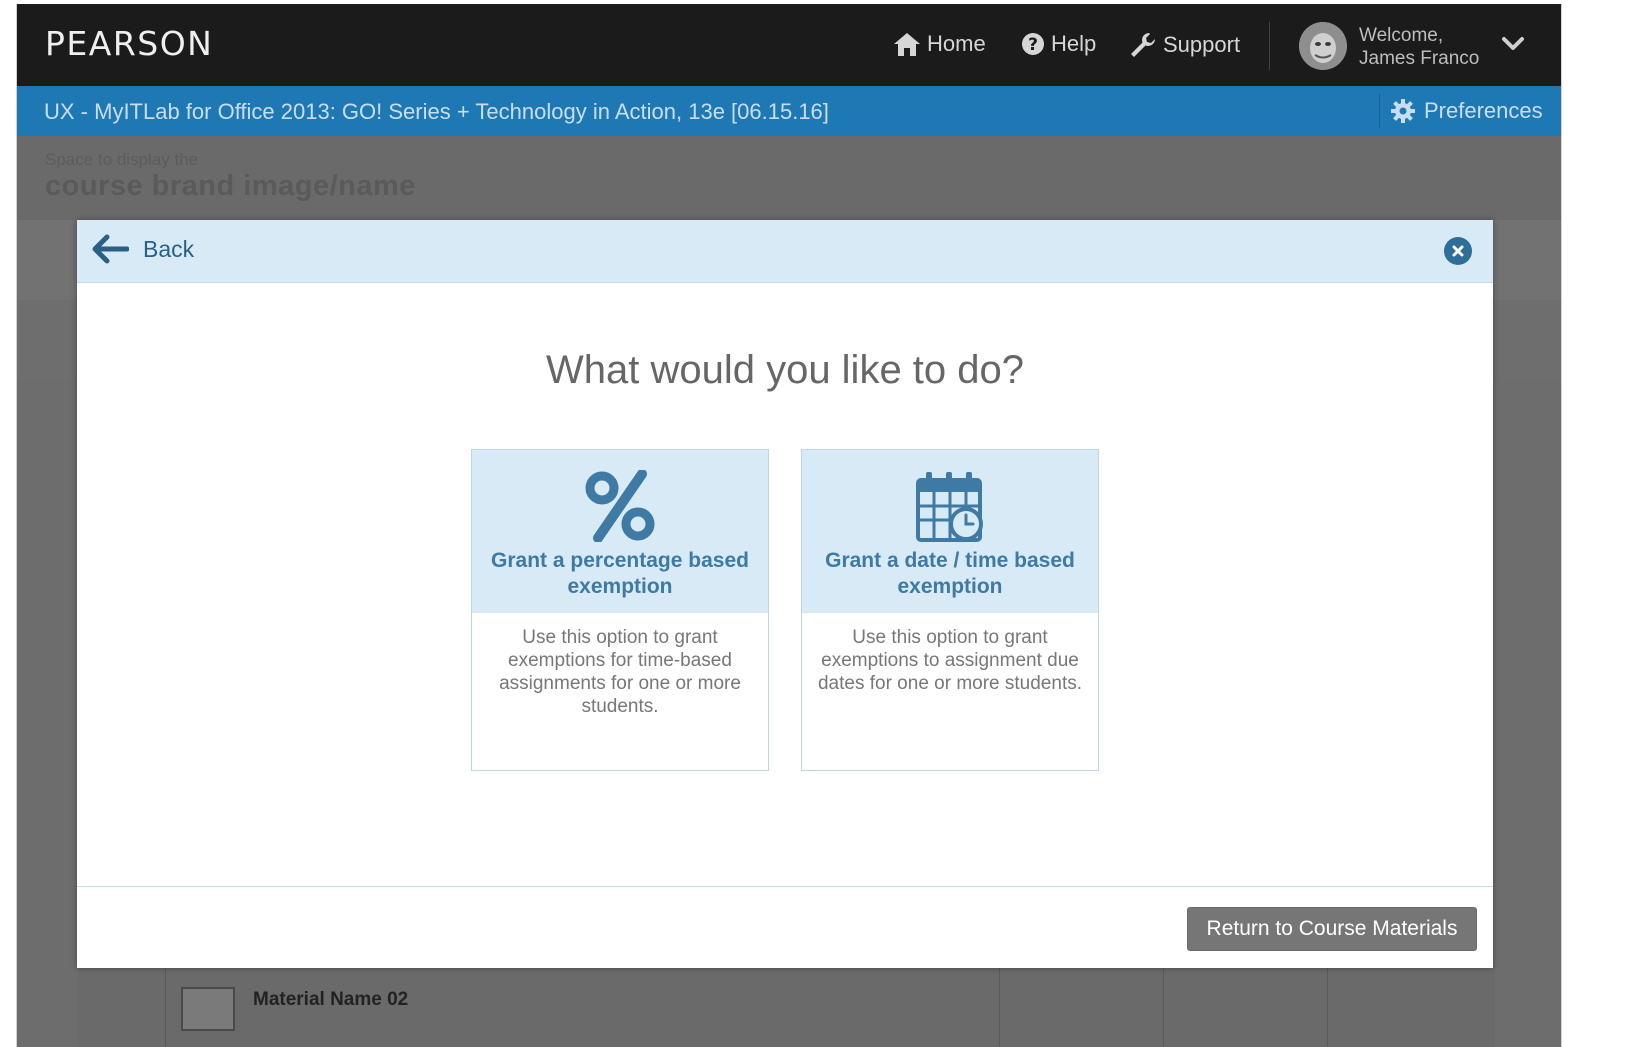 The height and width of the screenshot is (1047, 1640). Describe the element at coordinates (950, 574) in the screenshot. I see `card-title: Grant a date / time based exemption` at that location.